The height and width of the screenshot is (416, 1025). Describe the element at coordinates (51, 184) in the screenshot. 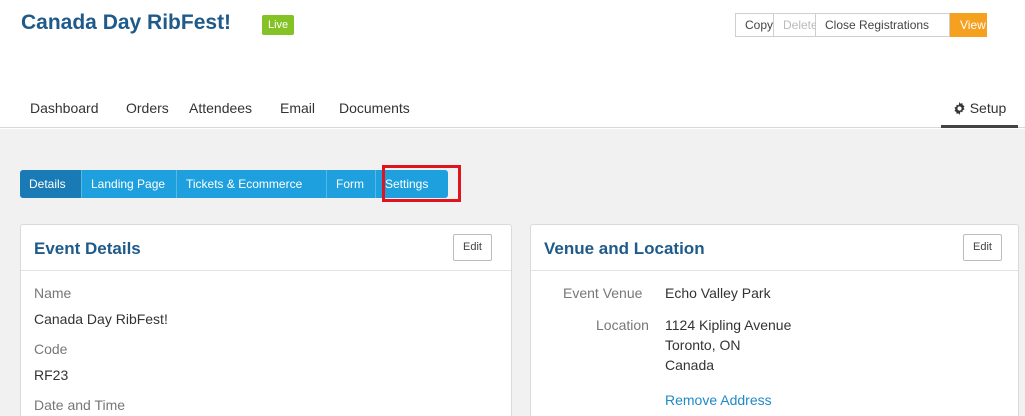

I see `tab-details: Details` at that location.